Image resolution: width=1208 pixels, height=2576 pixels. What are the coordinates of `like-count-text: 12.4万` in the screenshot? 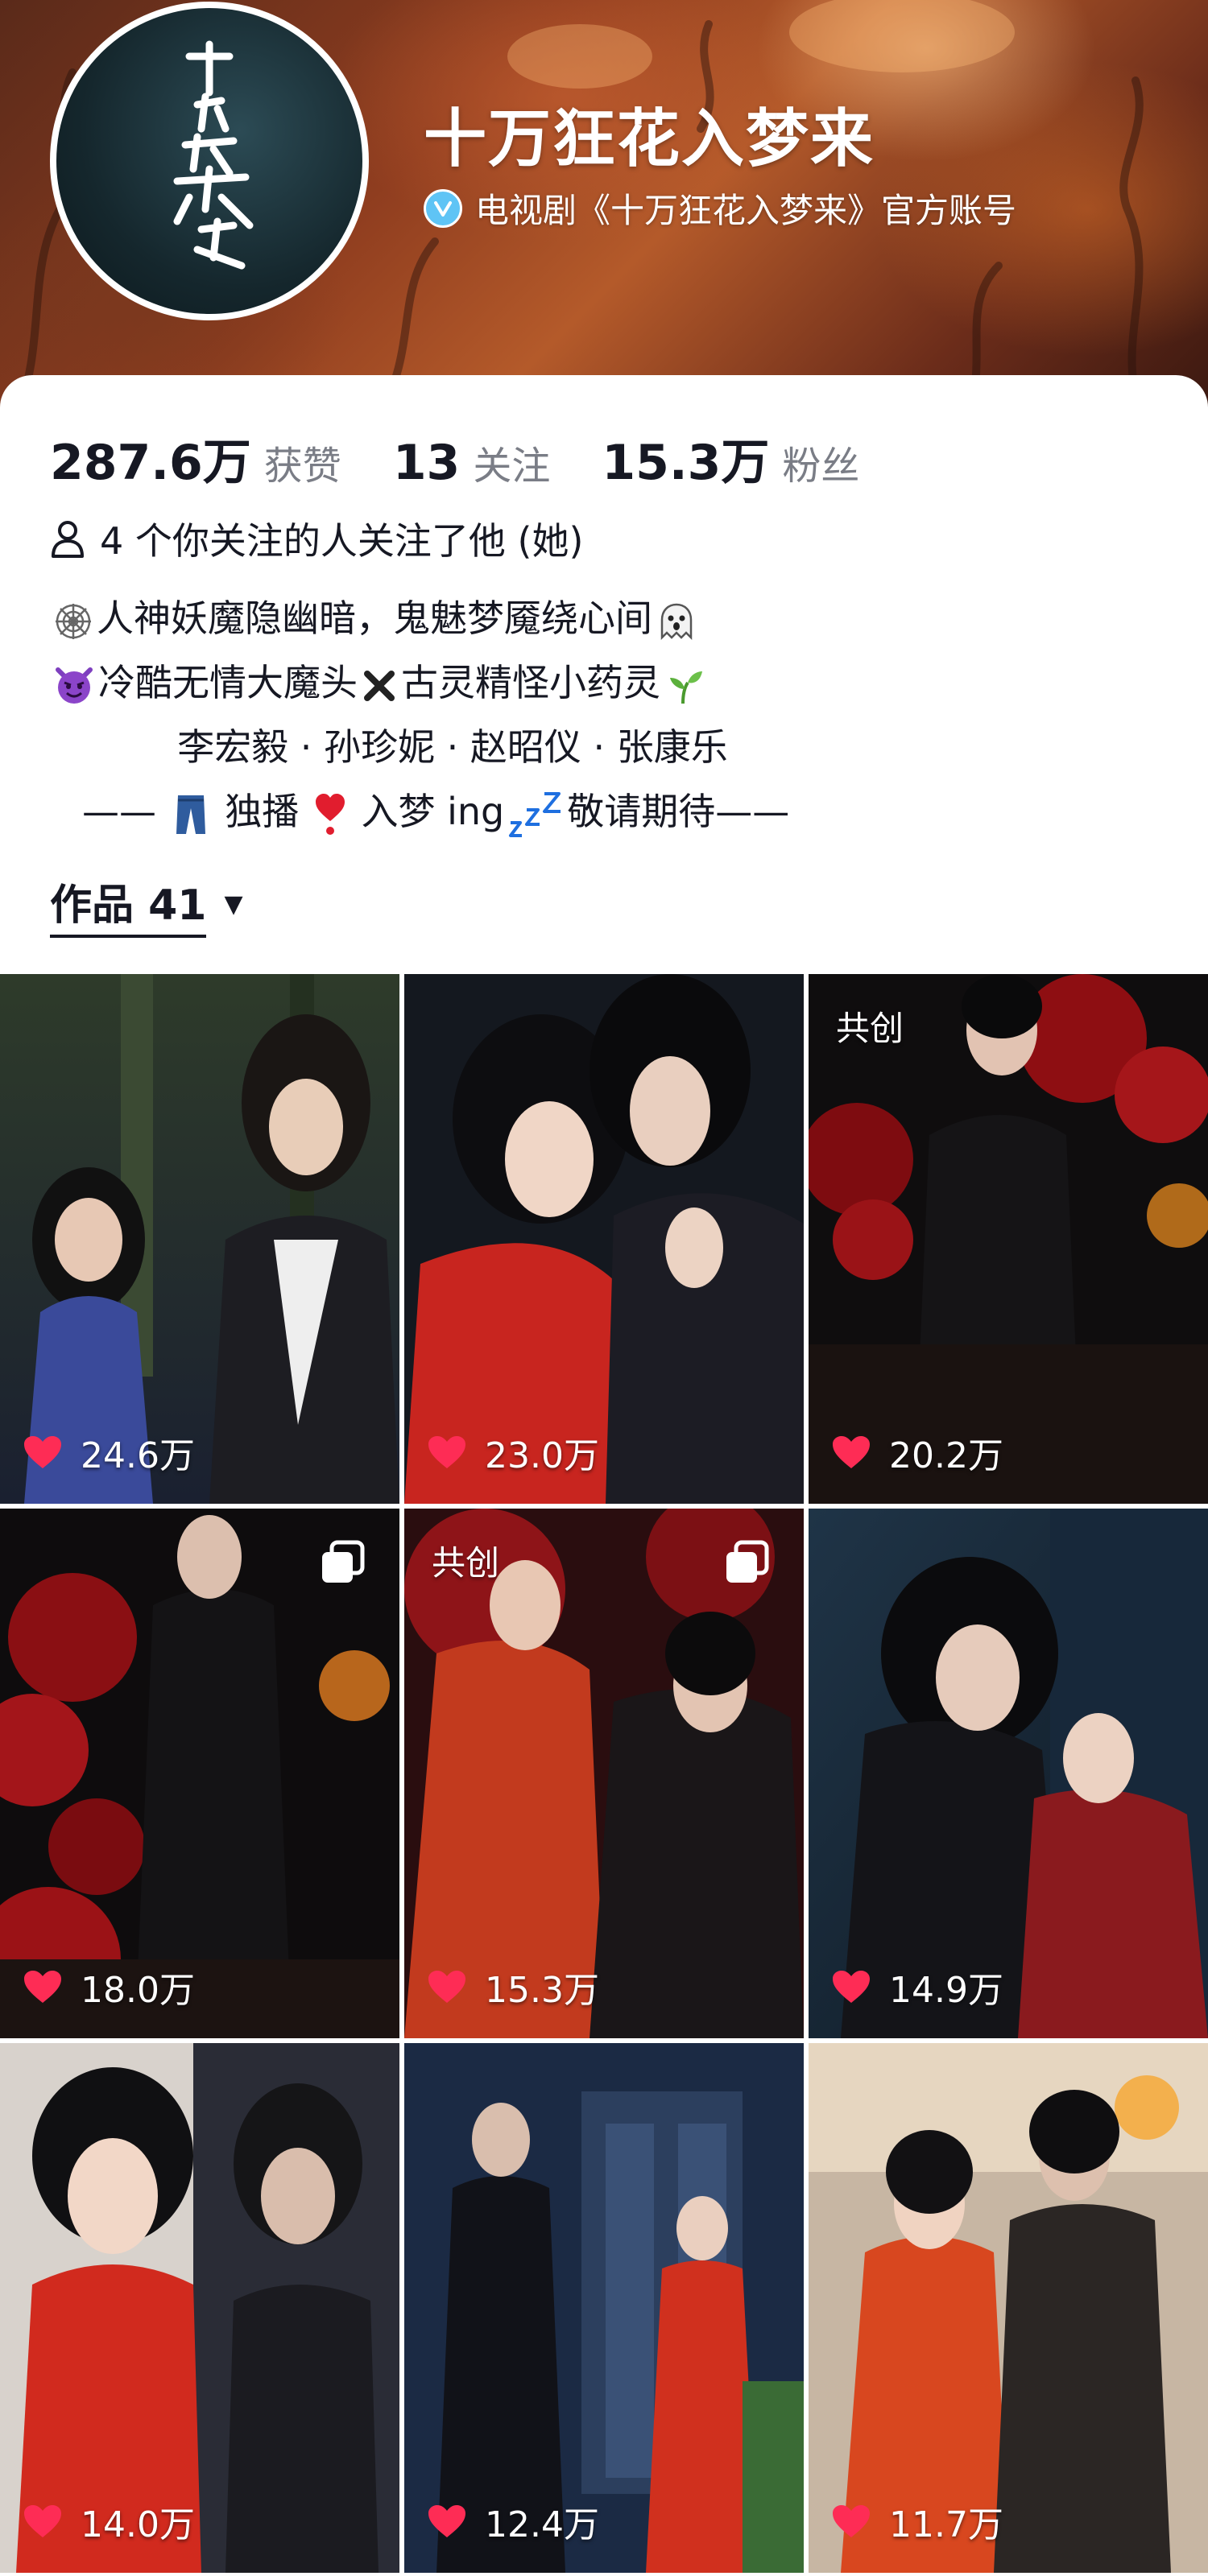 It's located at (542, 2524).